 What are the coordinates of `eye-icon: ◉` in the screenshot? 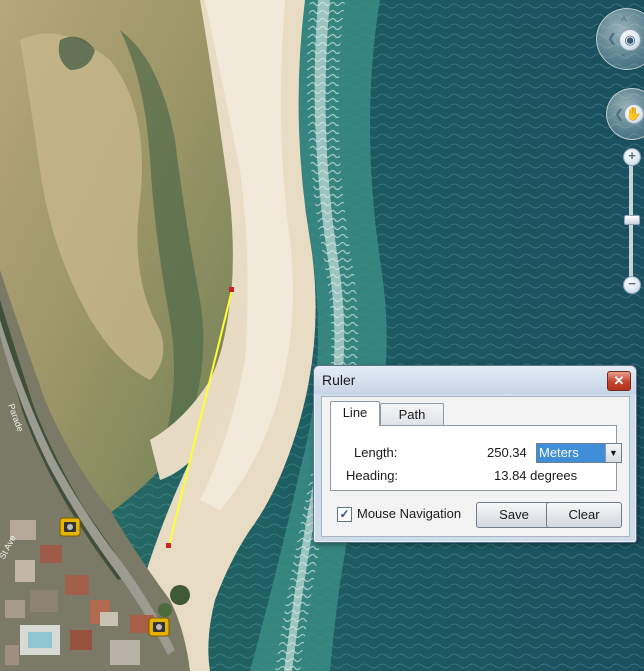 It's located at (630, 40).